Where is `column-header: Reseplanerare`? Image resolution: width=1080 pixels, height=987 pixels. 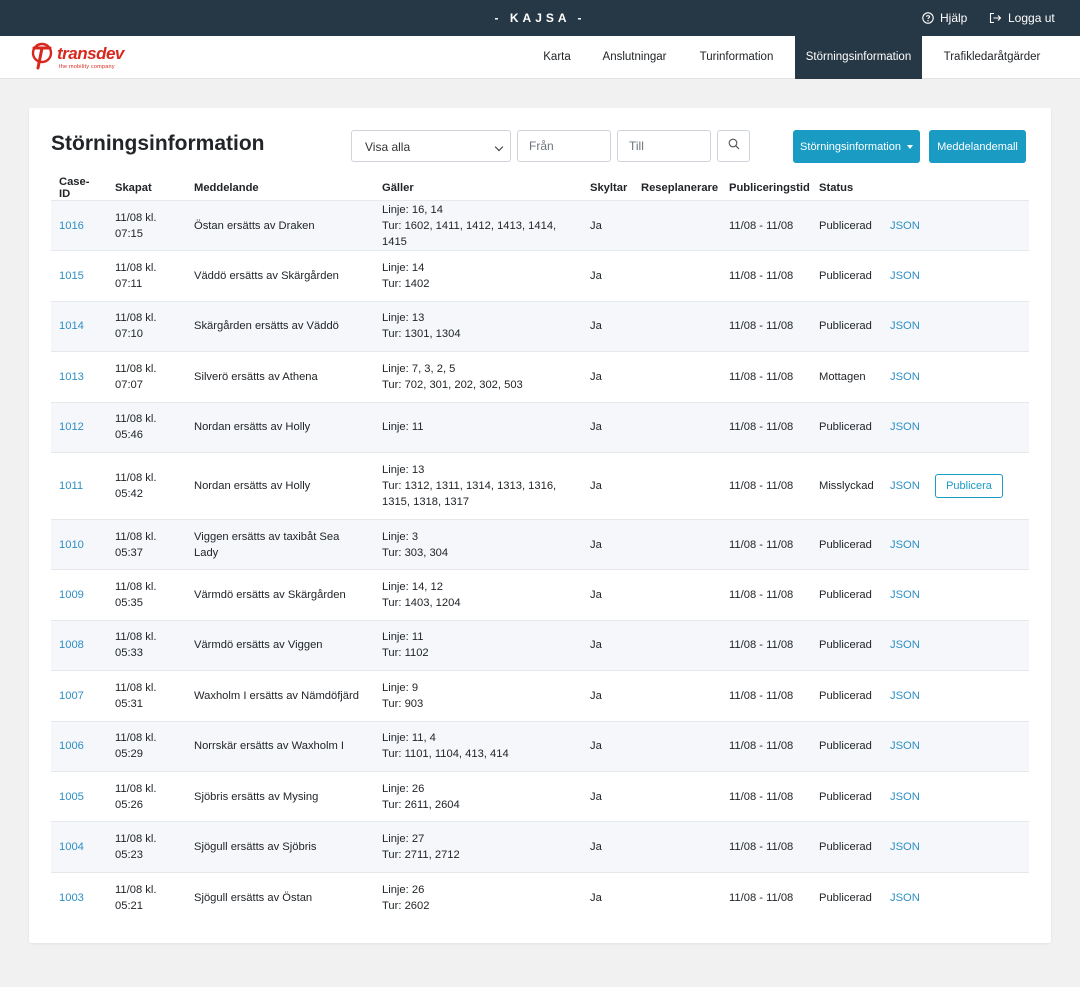
column-header: Reseplanerare is located at coordinates (677, 188).